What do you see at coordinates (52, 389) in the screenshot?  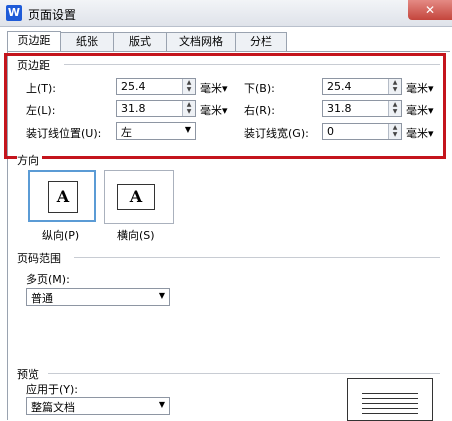 I see `apply-to-label: 应用于(Y):` at bounding box center [52, 389].